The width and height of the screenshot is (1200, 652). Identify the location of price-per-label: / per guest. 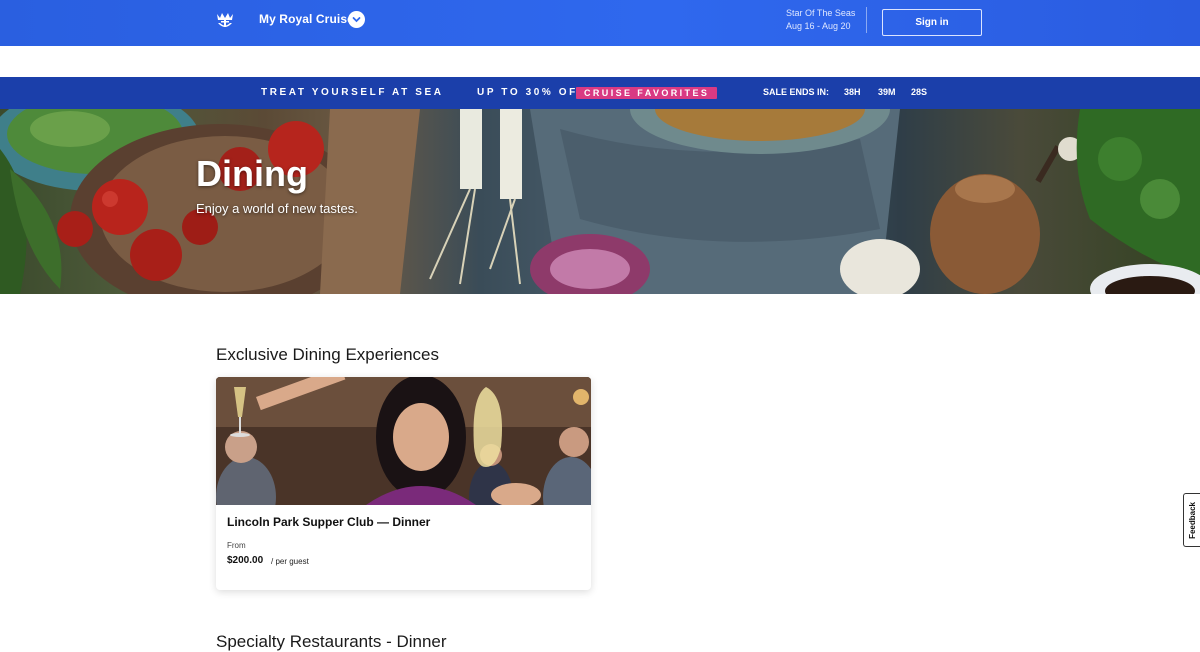
(290, 561).